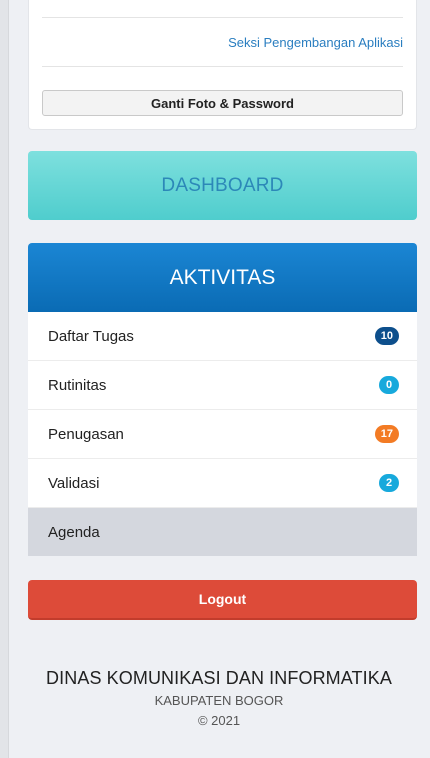 The width and height of the screenshot is (430, 758). Describe the element at coordinates (219, 678) in the screenshot. I see `organization-name: DINAS KOMUNIKASI DAN INFORMATIKA` at that location.